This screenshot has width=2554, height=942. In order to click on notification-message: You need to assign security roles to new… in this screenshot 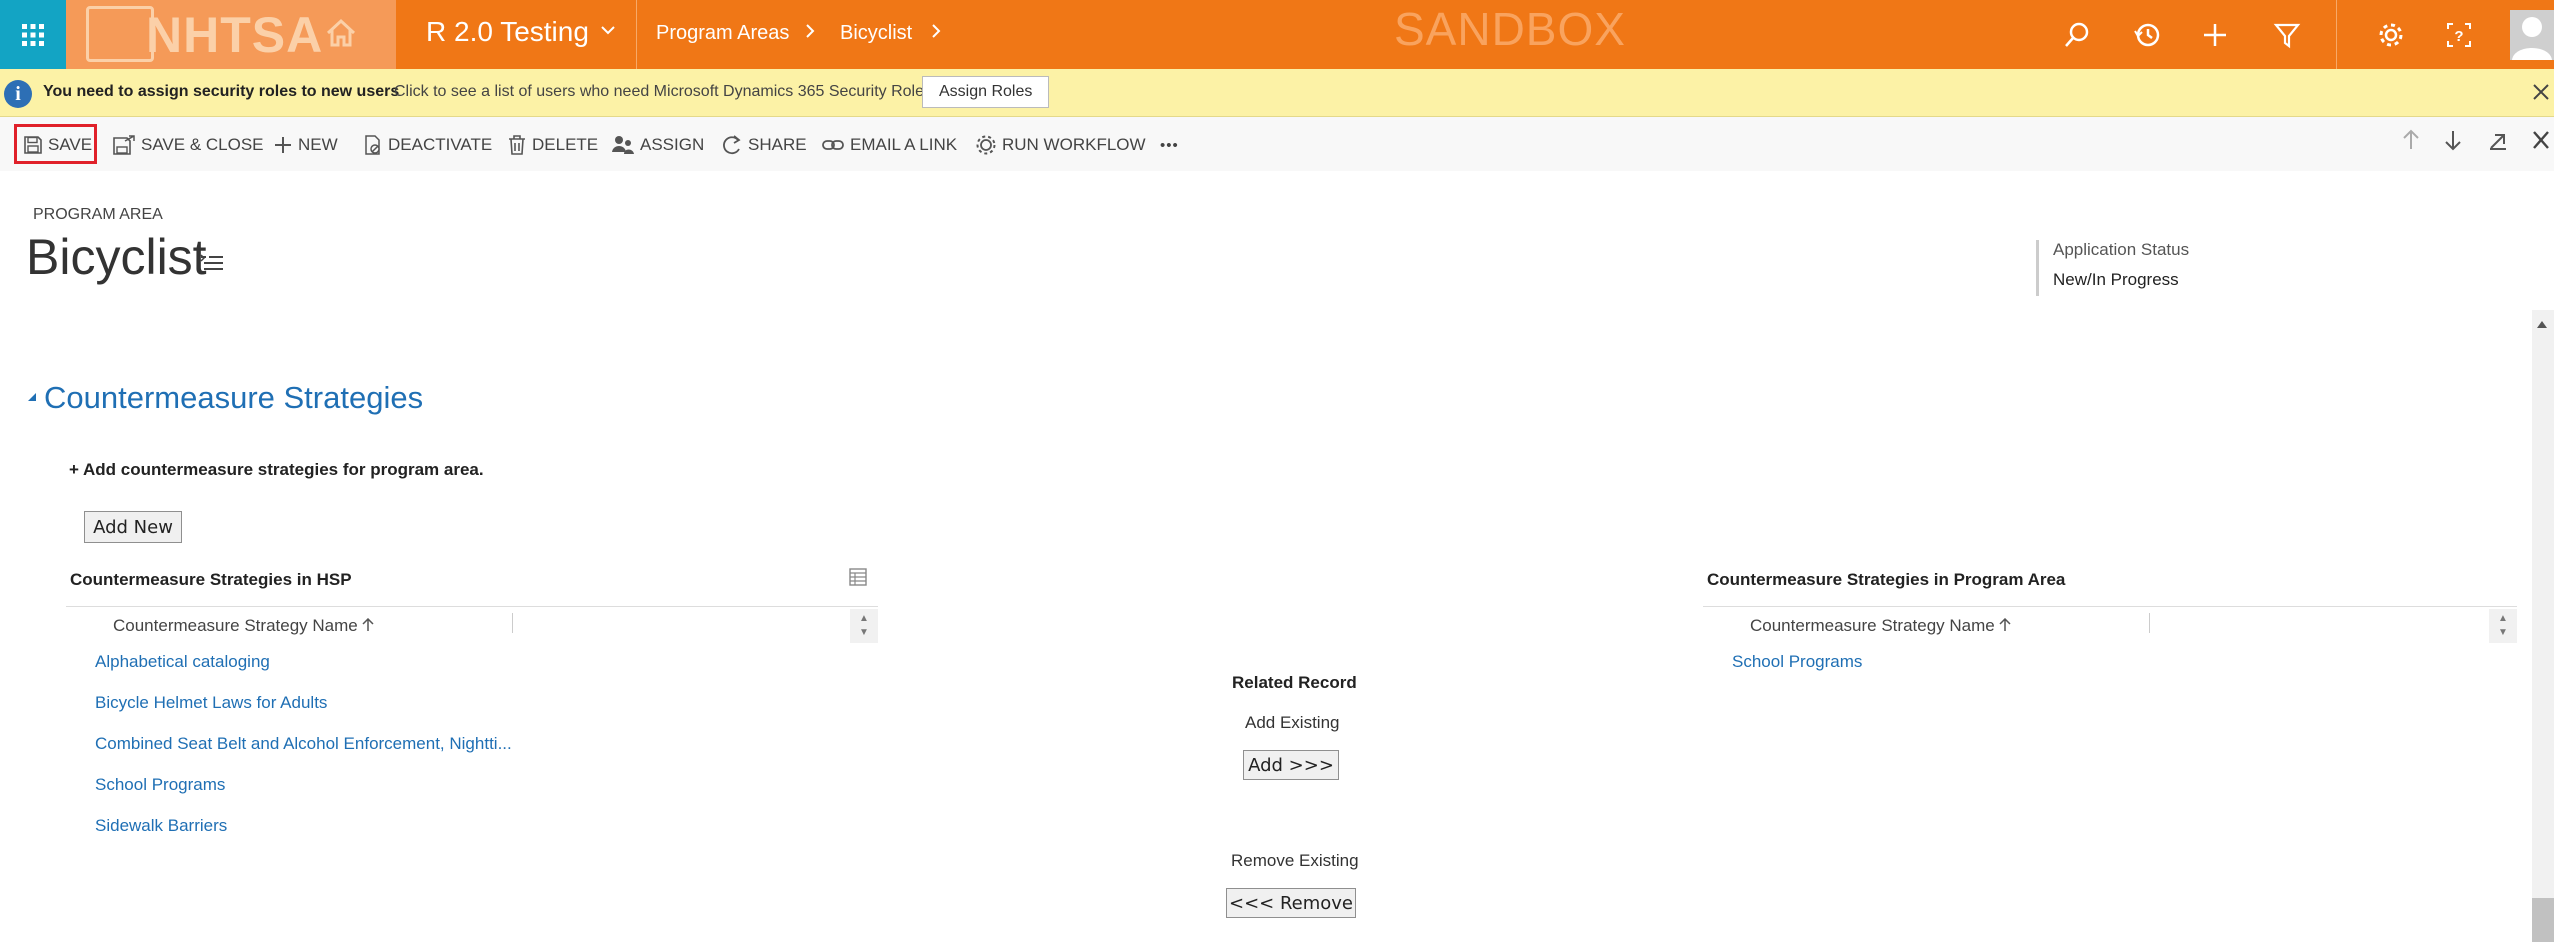, I will do `click(221, 91)`.